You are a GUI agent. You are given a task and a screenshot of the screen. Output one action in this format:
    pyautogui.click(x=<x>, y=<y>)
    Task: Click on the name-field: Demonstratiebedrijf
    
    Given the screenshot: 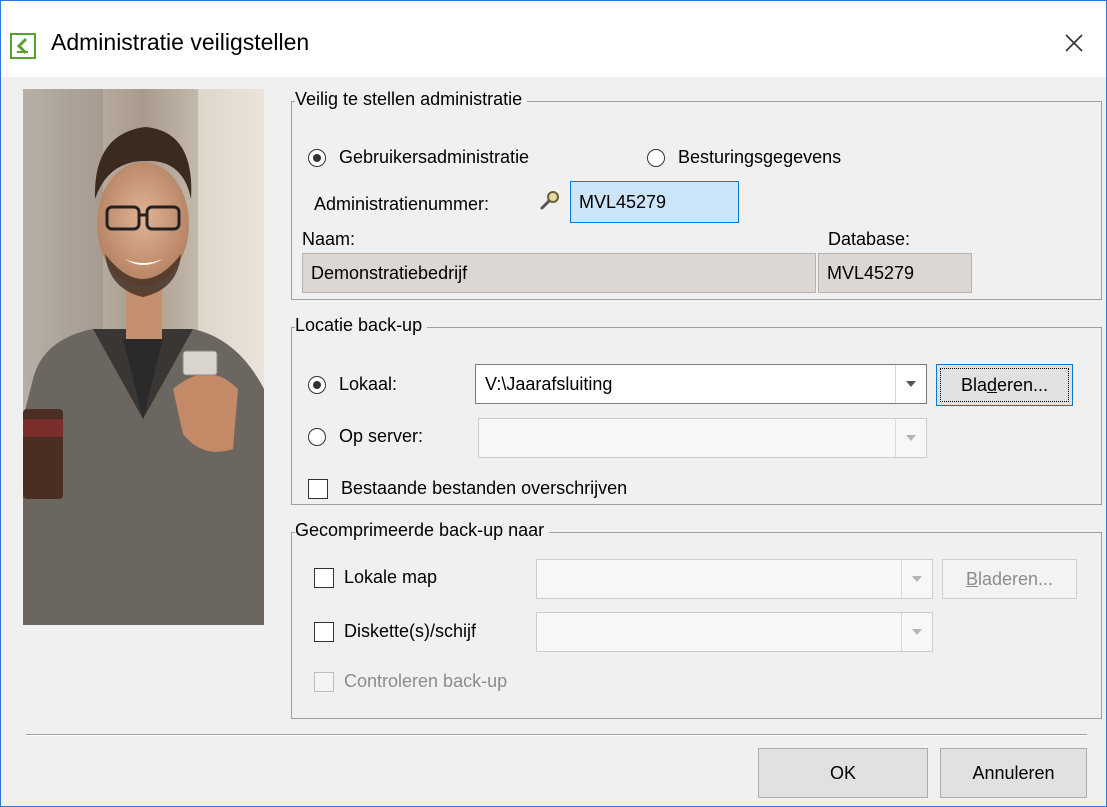 What is the action you would take?
    pyautogui.click(x=559, y=273)
    